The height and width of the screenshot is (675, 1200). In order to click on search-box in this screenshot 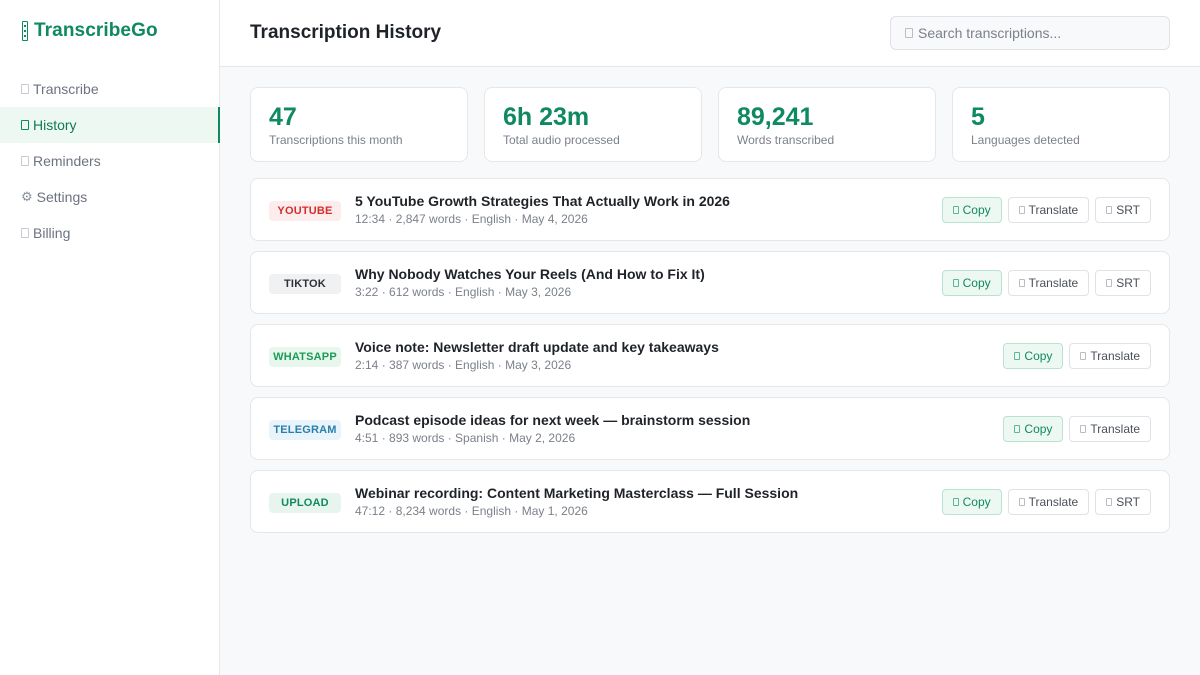, I will do `click(1030, 33)`.